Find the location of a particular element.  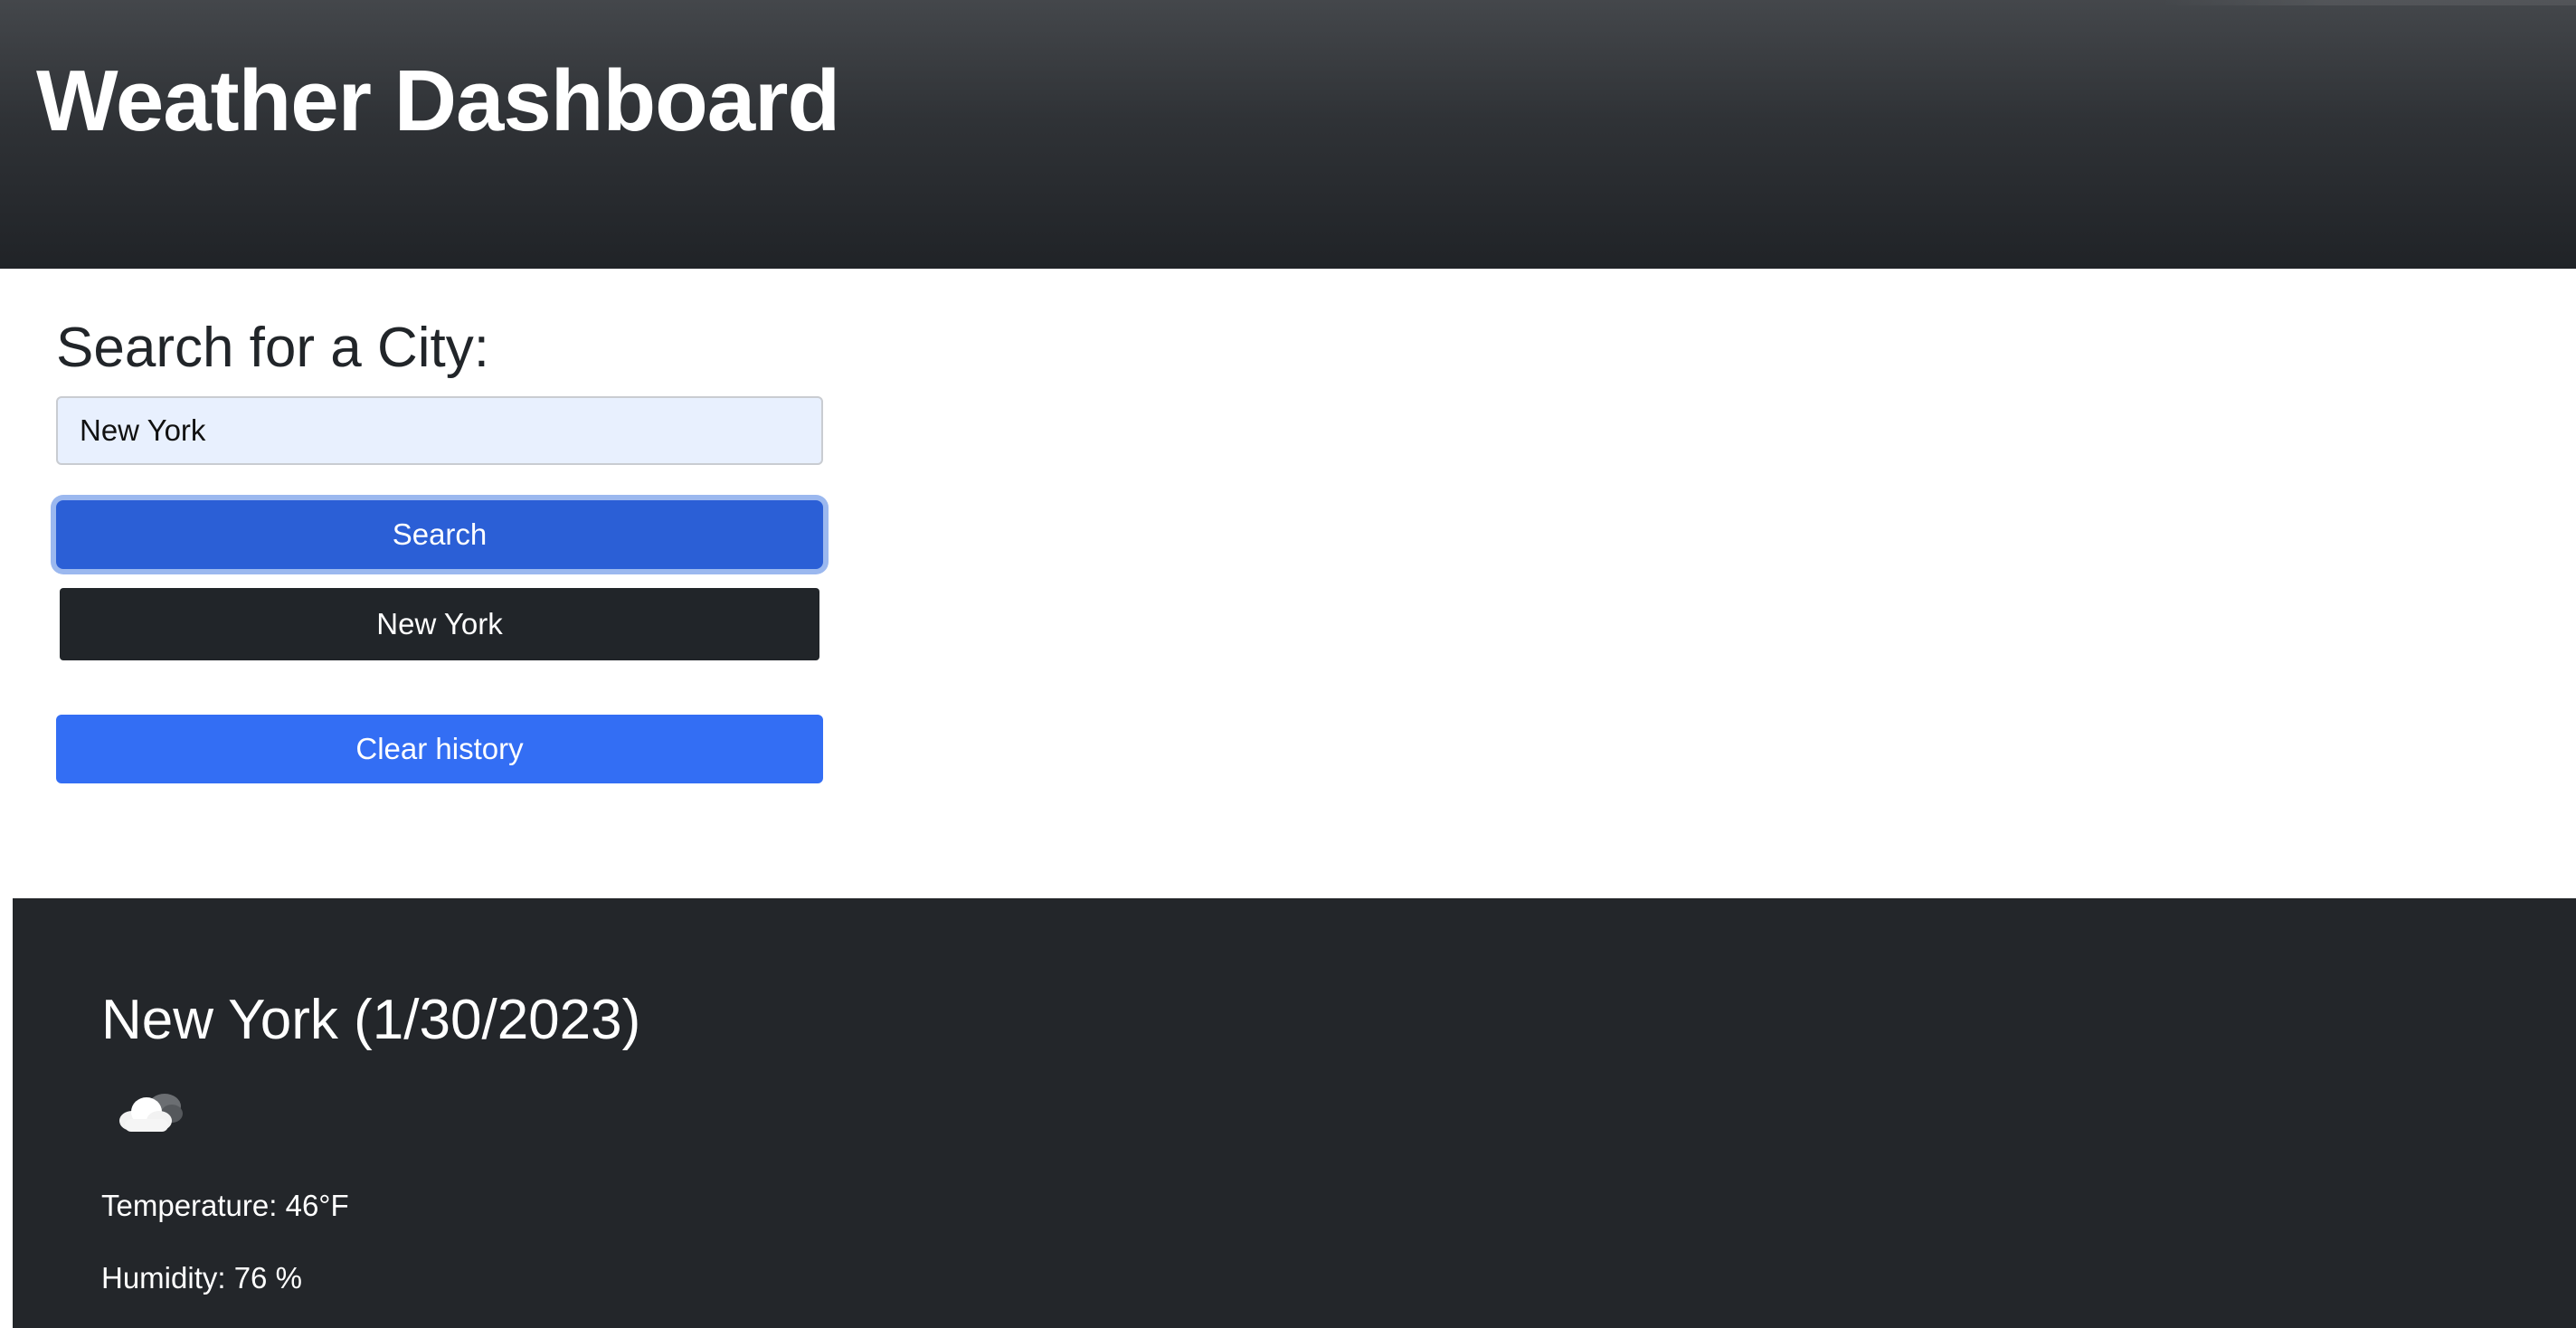

humidity-text: Humidity: 76 % is located at coordinates (202, 1278).